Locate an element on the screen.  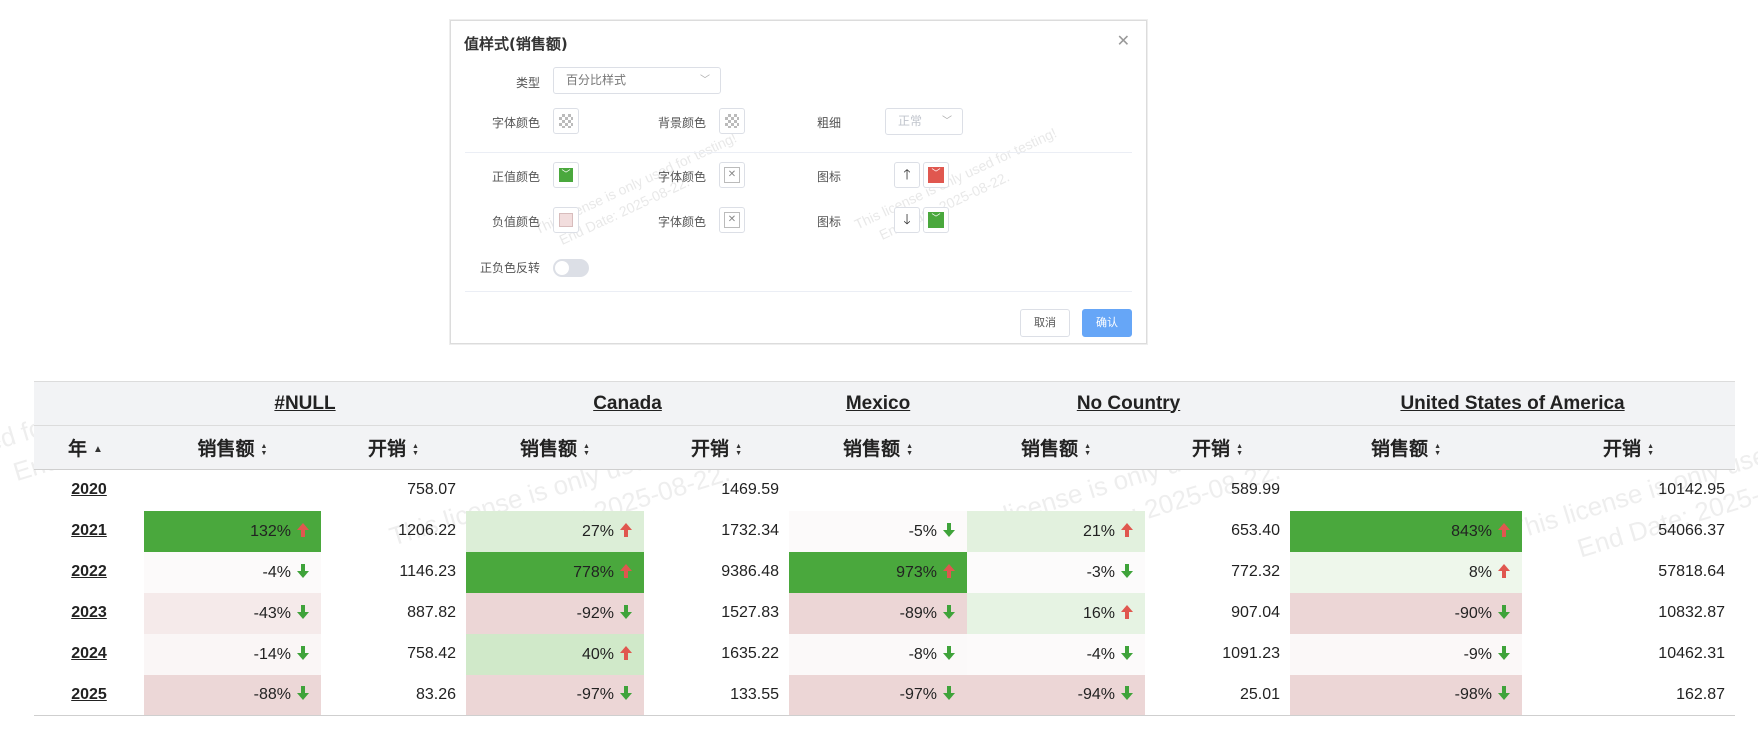
weight-select: 正常 ﹀ is located at coordinates (924, 121).